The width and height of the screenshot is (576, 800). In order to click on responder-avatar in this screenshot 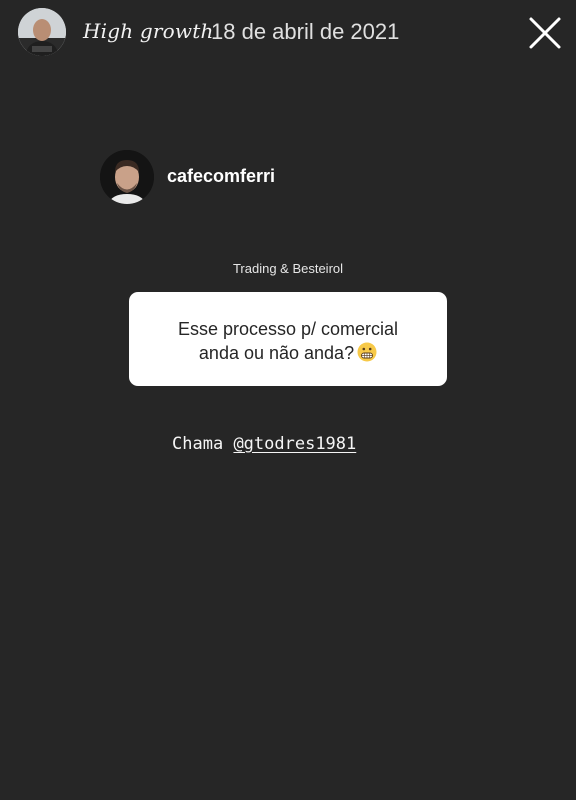, I will do `click(127, 177)`.